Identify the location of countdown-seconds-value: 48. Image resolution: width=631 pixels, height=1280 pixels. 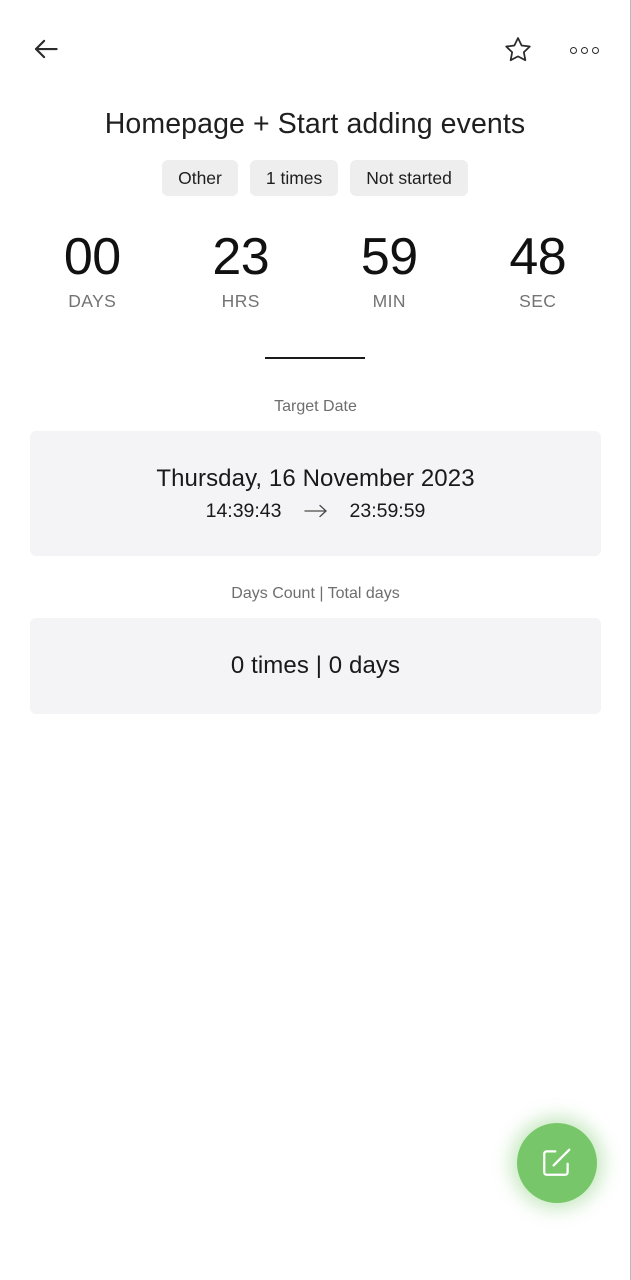
(538, 257).